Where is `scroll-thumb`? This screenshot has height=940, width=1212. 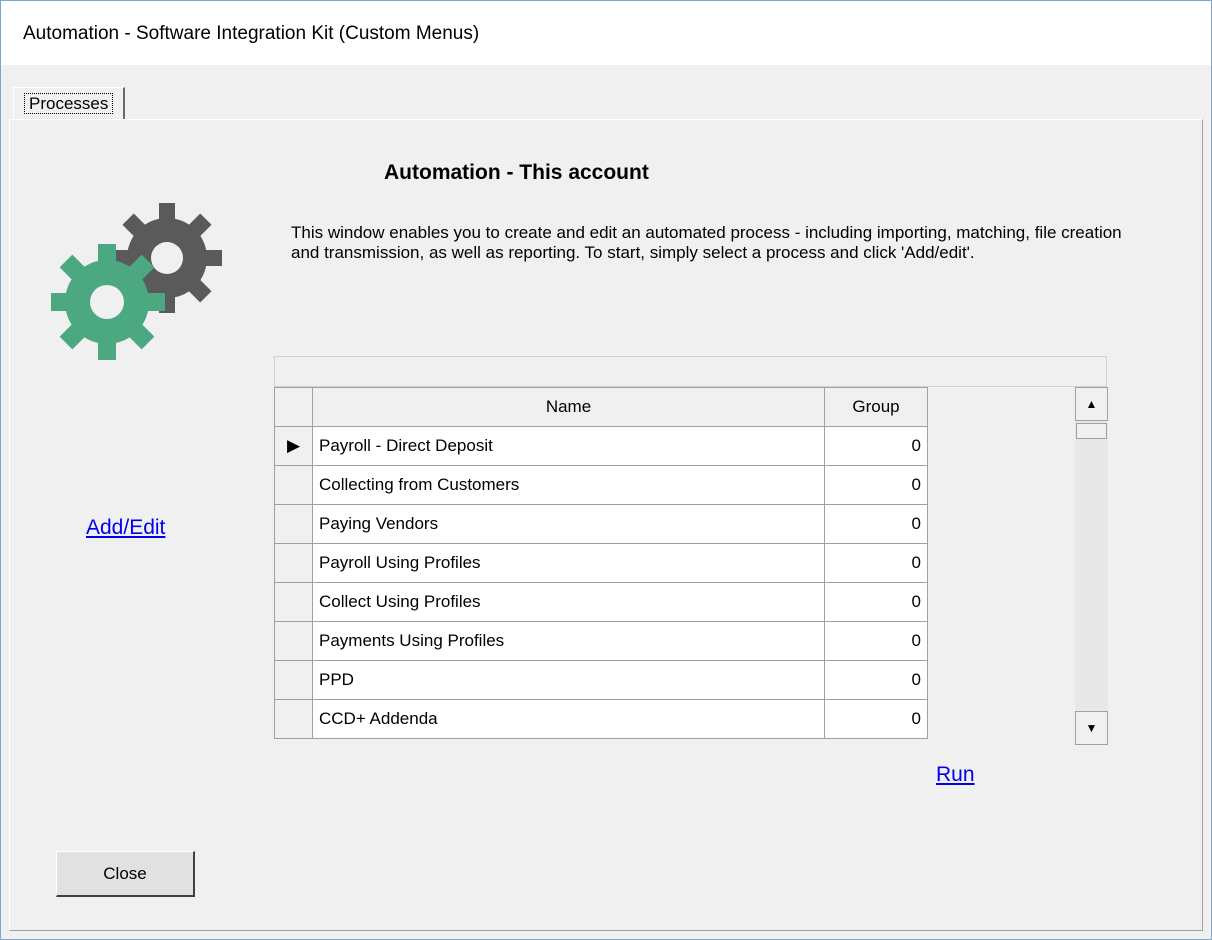
scroll-thumb is located at coordinates (1091, 431).